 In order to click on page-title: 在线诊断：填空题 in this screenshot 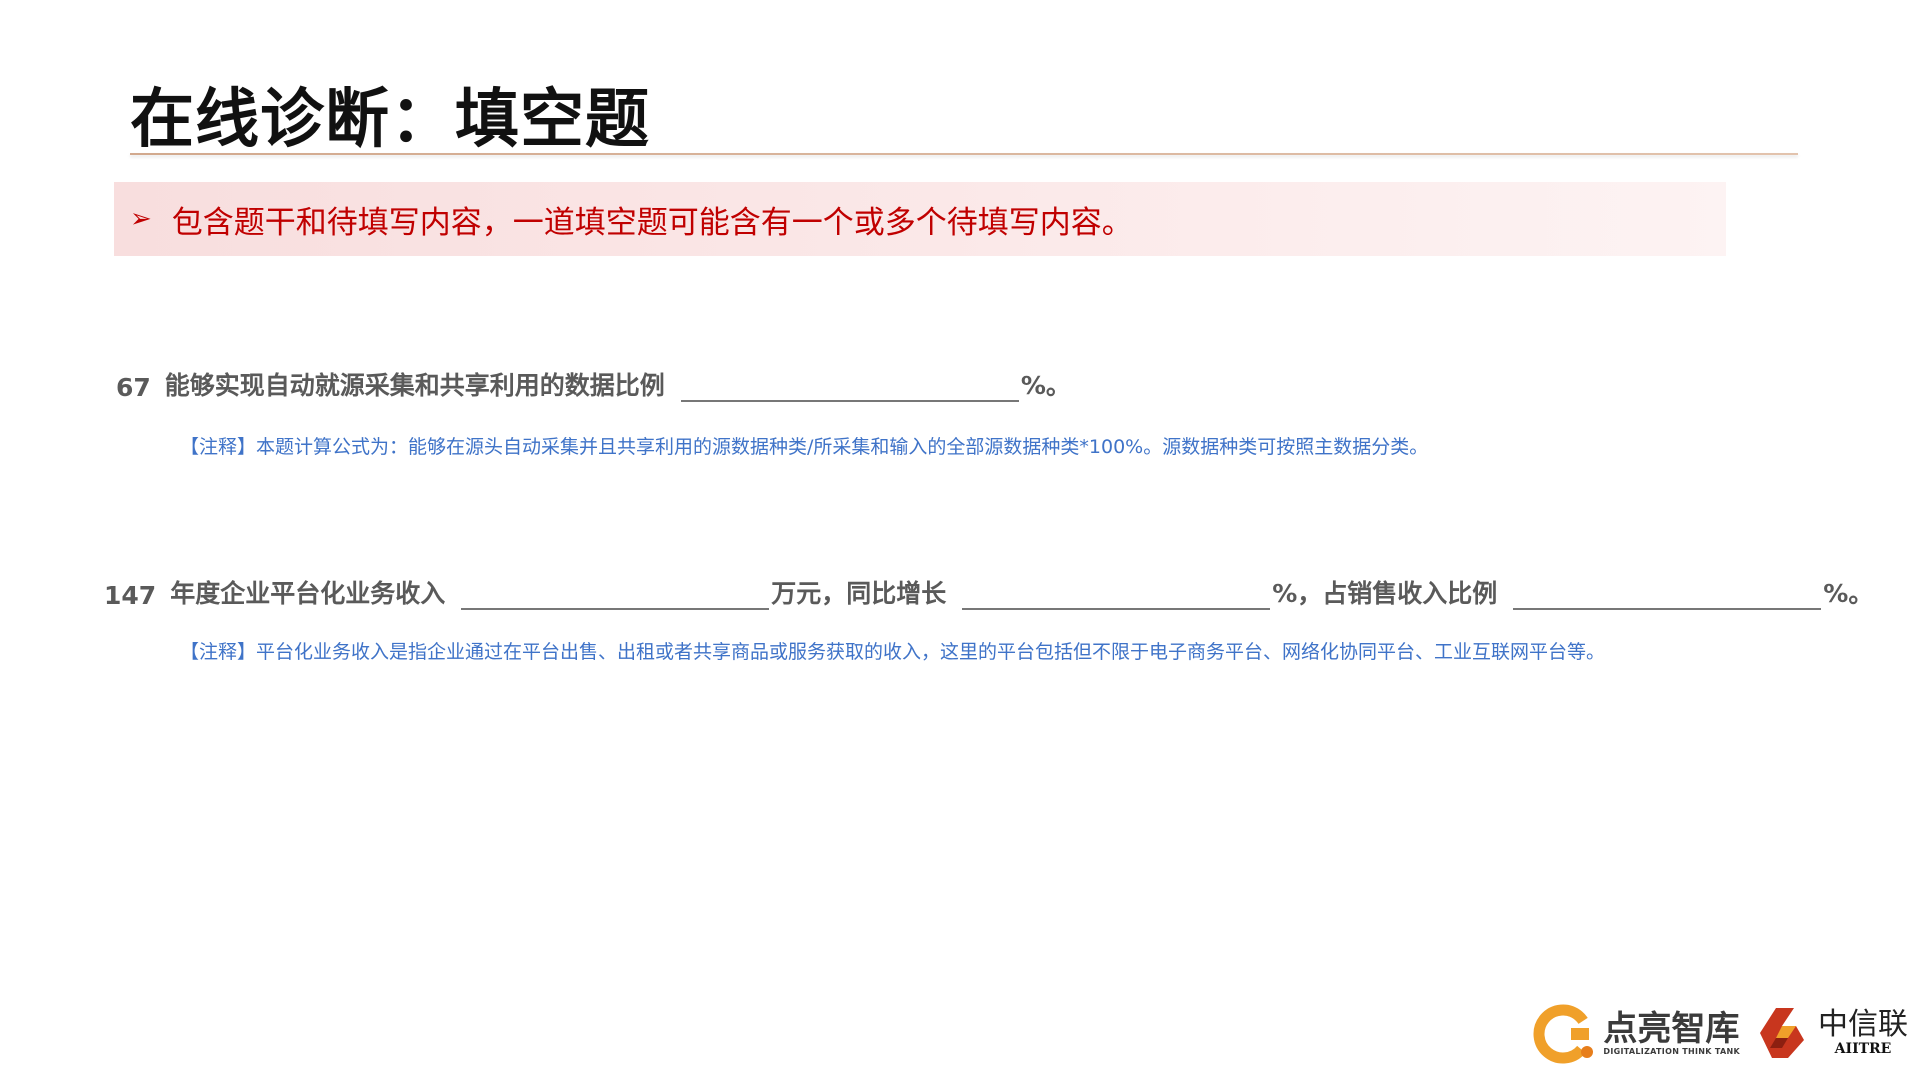, I will do `click(390, 120)`.